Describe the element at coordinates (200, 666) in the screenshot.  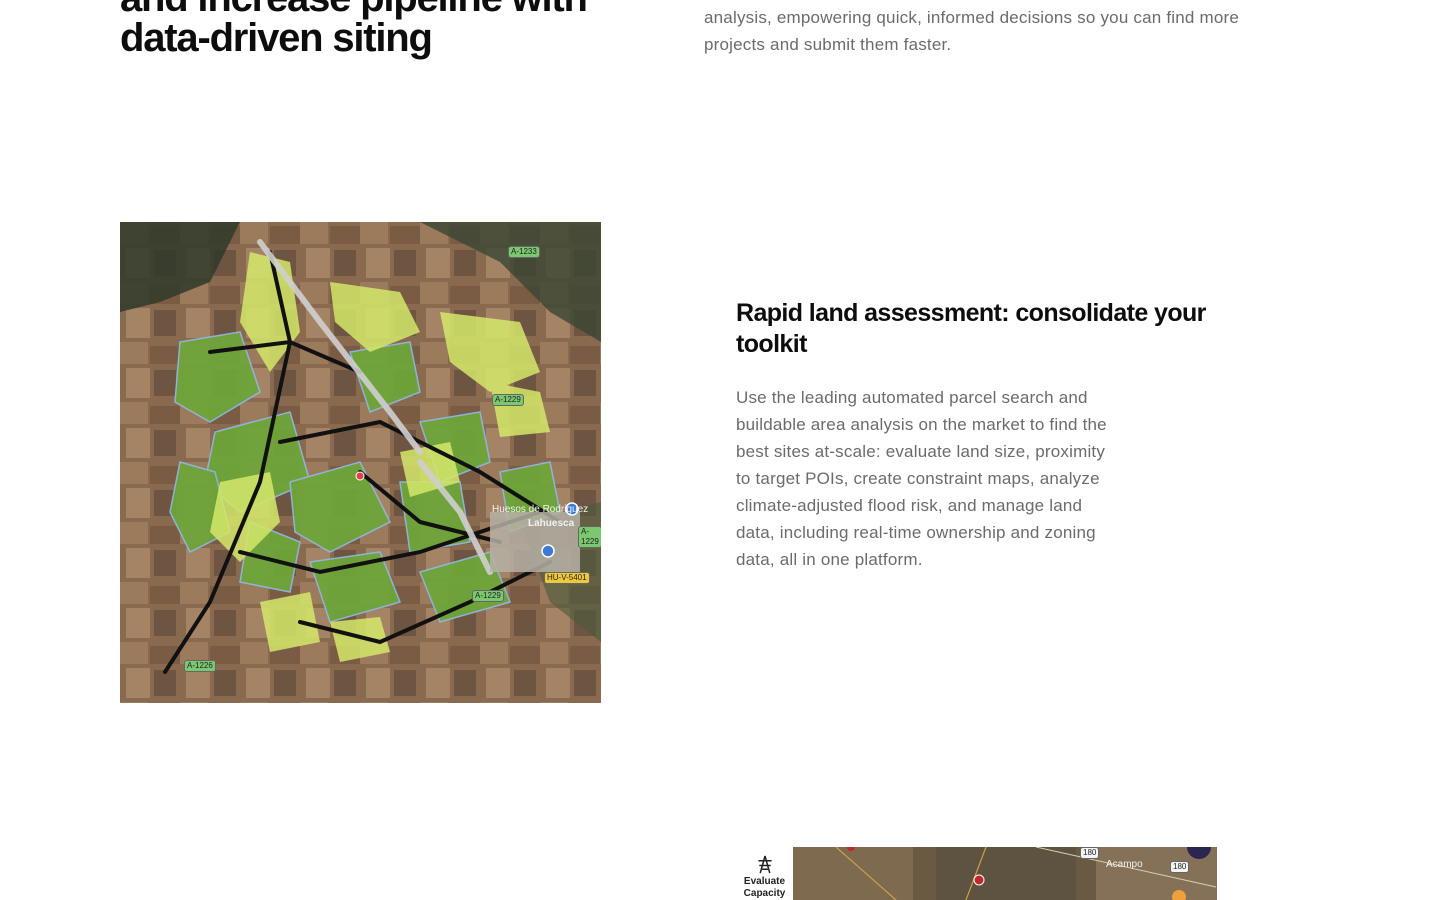
I see `road-badge: A-1226` at that location.